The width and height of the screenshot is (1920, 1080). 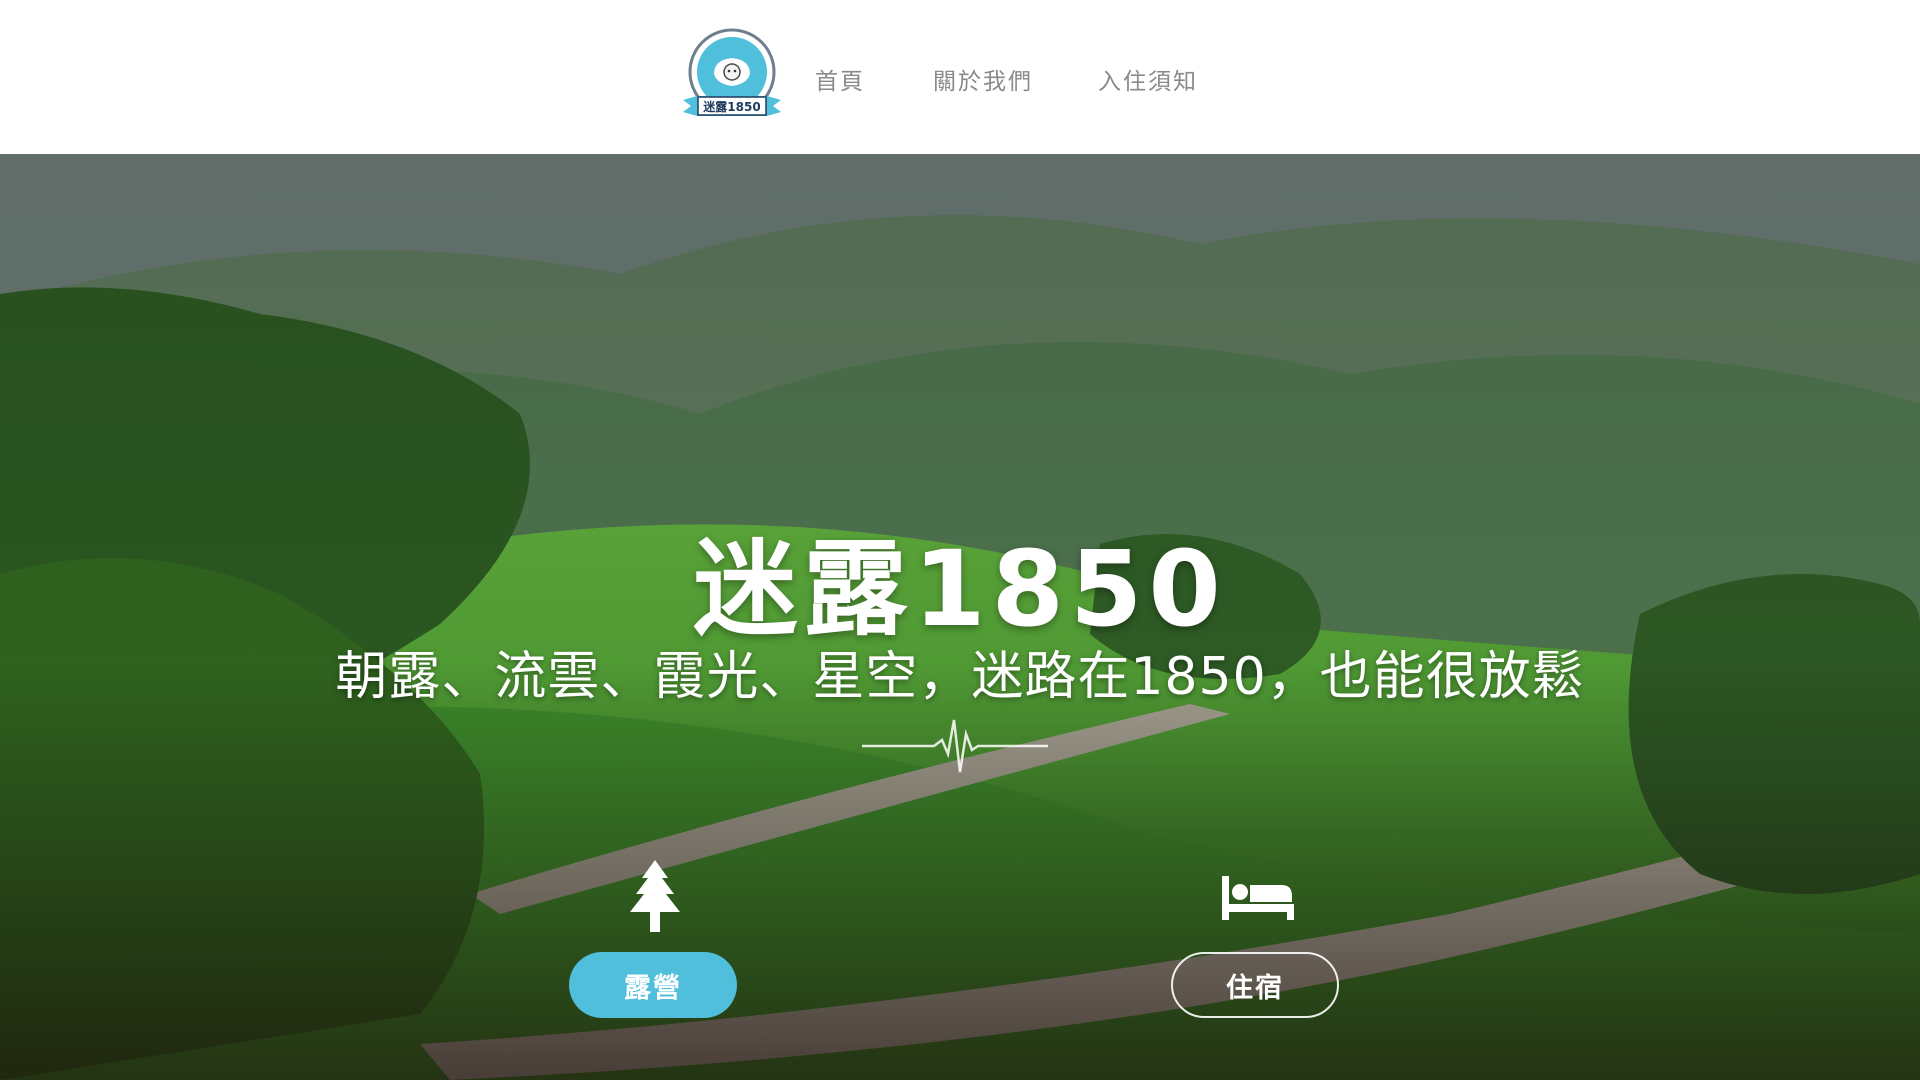 I want to click on hero-title: 迷露1850, so click(x=960, y=589).